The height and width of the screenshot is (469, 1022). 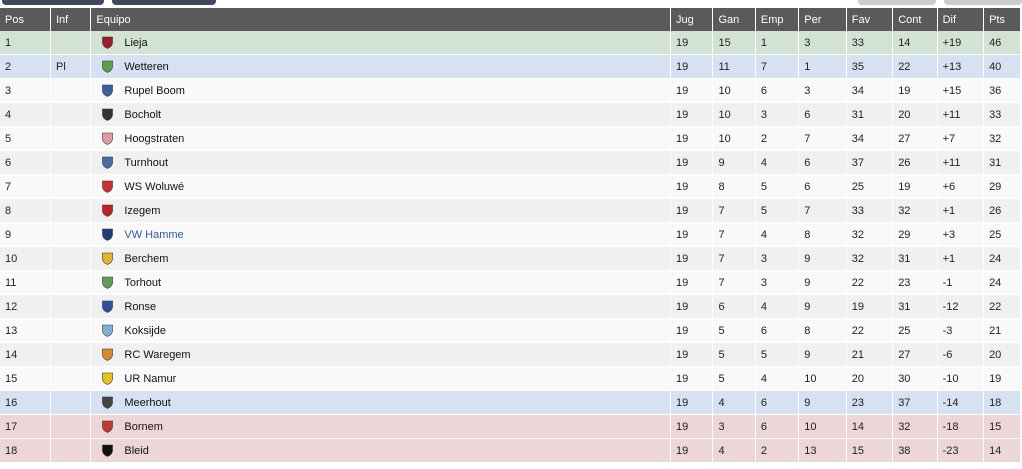 What do you see at coordinates (136, 451) in the screenshot?
I see `team-name-link: Bleid` at bounding box center [136, 451].